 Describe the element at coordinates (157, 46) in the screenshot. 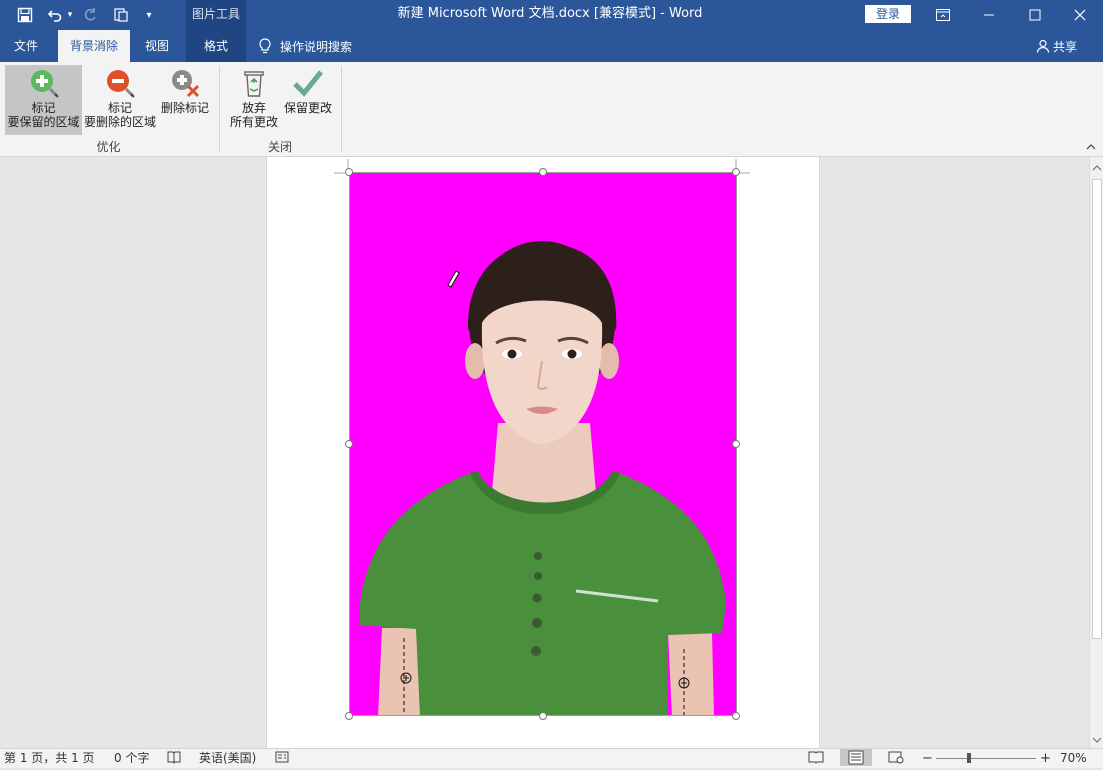

I see `tab-view: 视图` at that location.